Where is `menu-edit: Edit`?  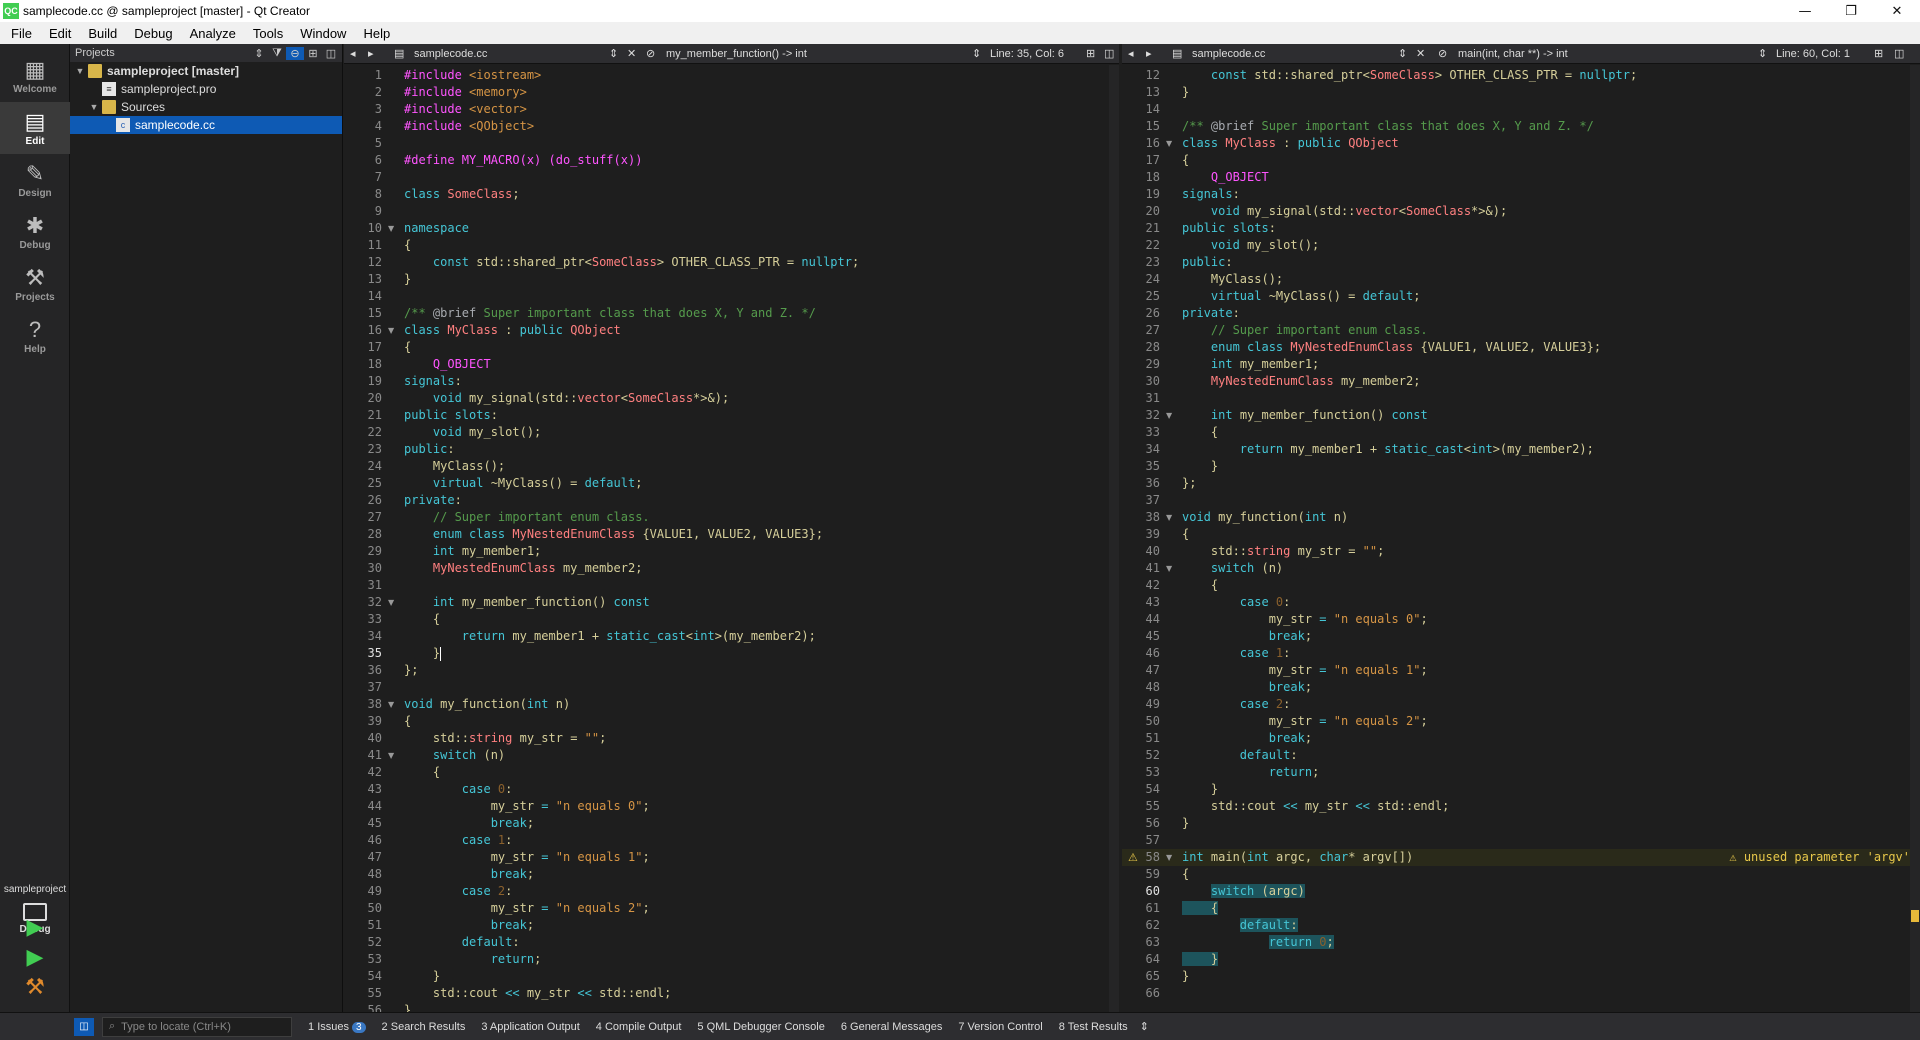
menu-edit: Edit is located at coordinates (57, 33).